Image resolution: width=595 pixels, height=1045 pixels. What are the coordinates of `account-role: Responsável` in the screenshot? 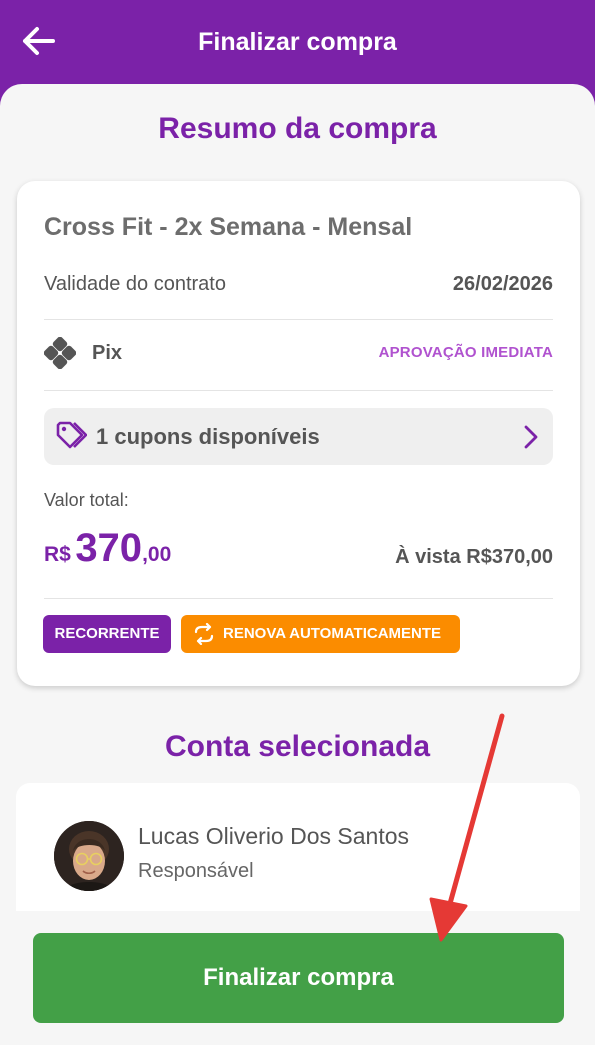 It's located at (196, 871).